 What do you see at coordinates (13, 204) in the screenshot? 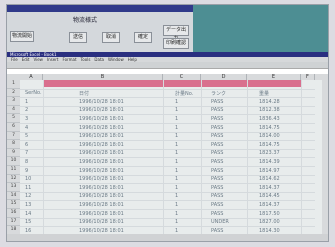
I see `row-number: 15` at bounding box center [13, 204].